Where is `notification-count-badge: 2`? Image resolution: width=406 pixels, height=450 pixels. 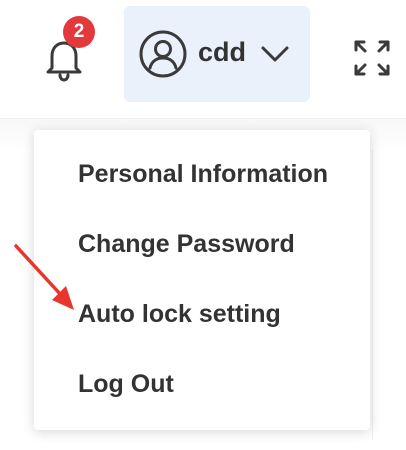 notification-count-badge: 2 is located at coordinates (79, 32).